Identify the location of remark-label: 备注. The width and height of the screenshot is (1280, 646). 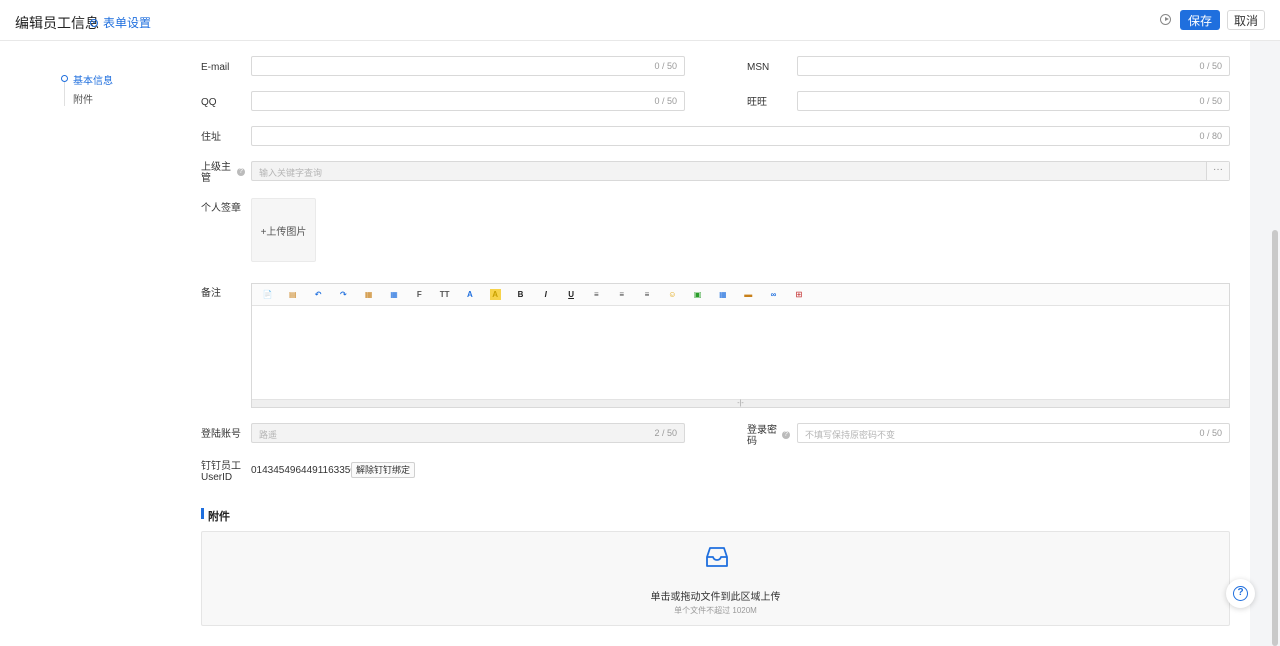
(211, 293).